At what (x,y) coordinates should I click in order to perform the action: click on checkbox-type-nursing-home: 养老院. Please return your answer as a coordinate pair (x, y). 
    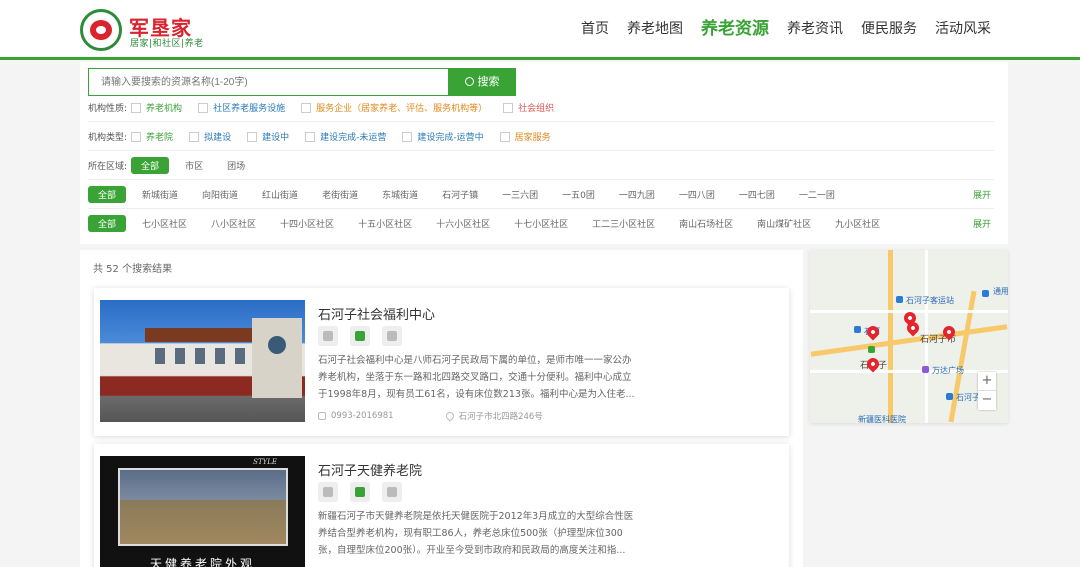
    Looking at the image, I should click on (152, 136).